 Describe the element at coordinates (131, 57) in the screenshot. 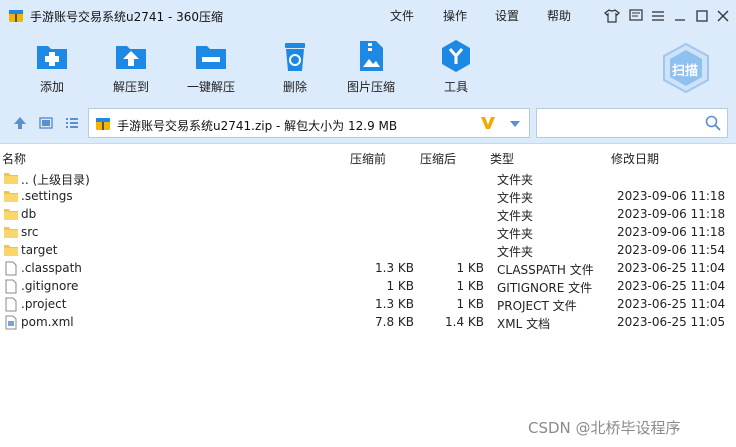

I see `extract-to-icon` at that location.